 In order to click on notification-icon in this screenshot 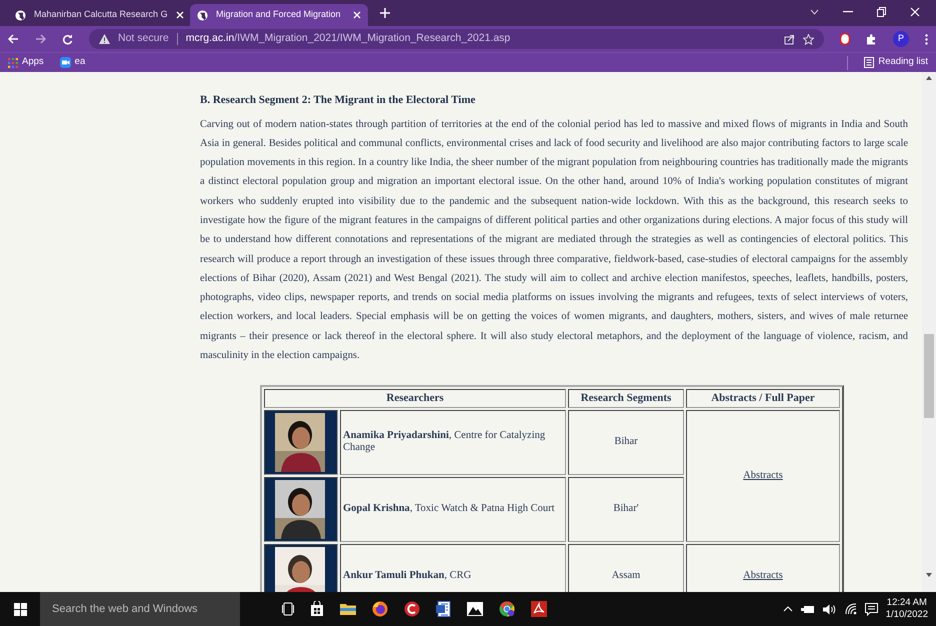, I will do `click(871, 609)`.